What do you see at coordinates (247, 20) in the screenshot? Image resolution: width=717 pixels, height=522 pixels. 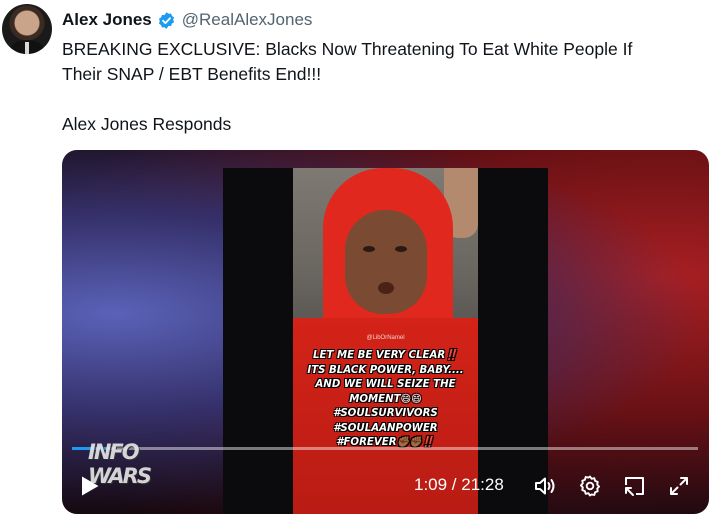 I see `author-handle: @RealAlexJones` at bounding box center [247, 20].